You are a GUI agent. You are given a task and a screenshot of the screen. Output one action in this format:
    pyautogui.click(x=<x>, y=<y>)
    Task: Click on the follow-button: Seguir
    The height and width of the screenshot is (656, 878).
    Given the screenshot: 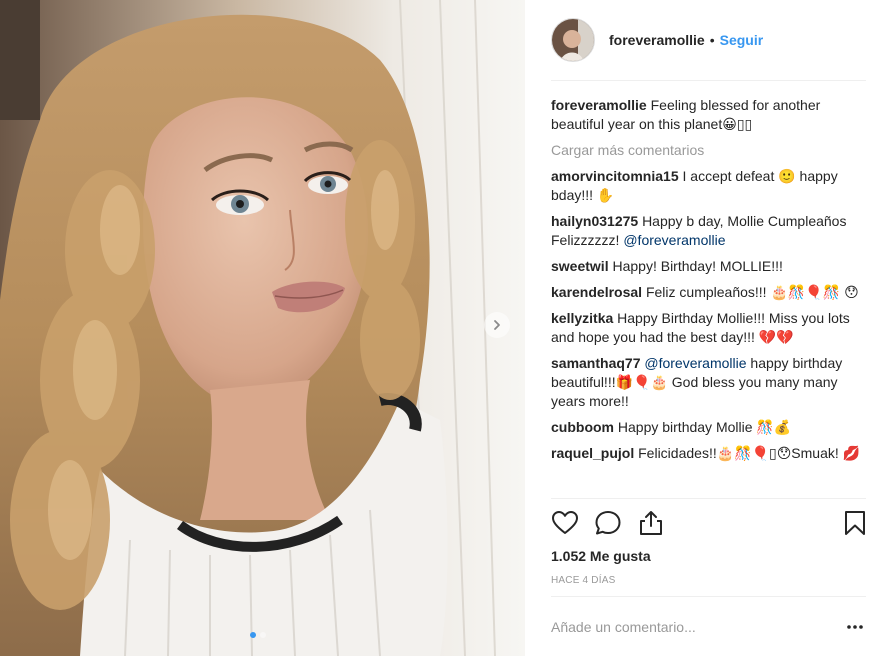 What is the action you would take?
    pyautogui.click(x=742, y=40)
    